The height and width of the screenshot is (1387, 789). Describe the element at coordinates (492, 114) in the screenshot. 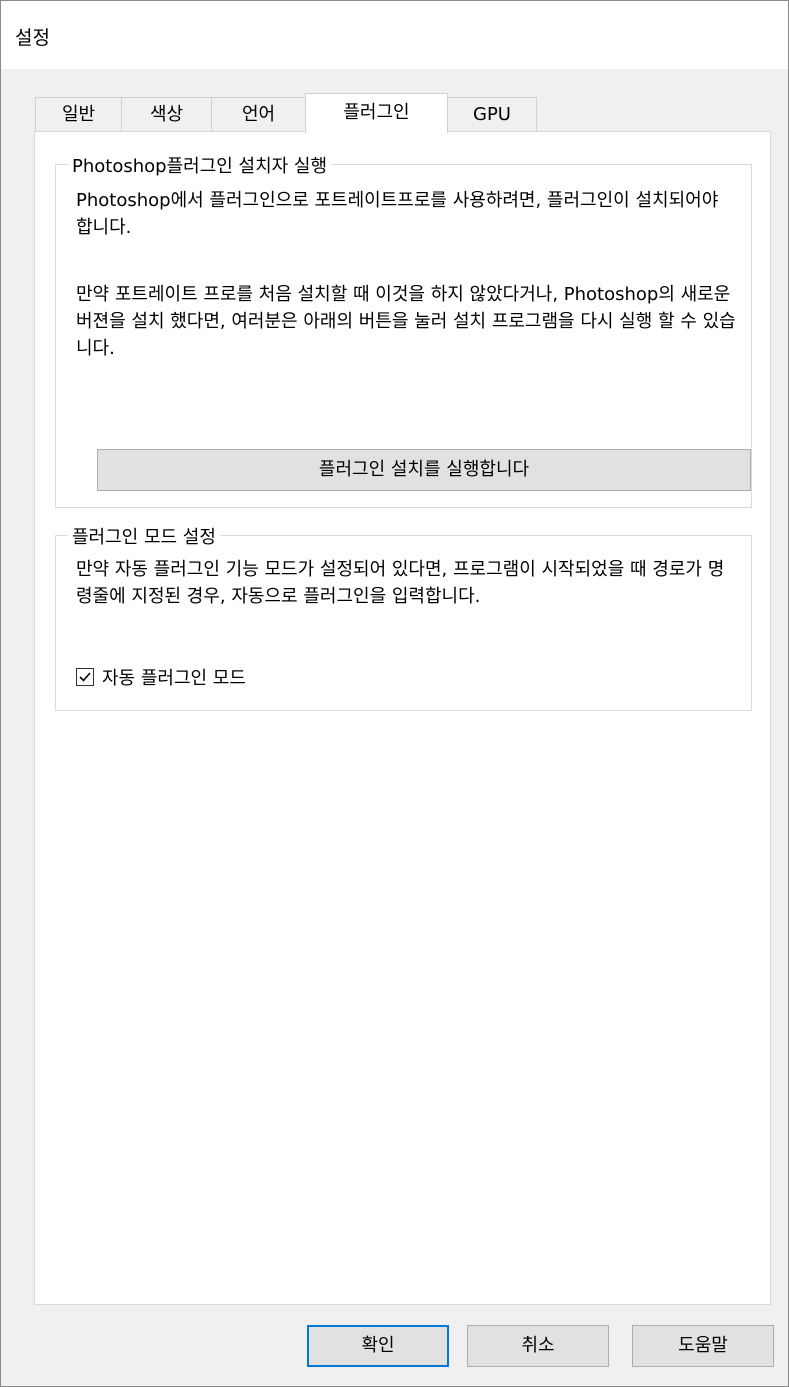

I see `tab-gpu: GPU` at that location.